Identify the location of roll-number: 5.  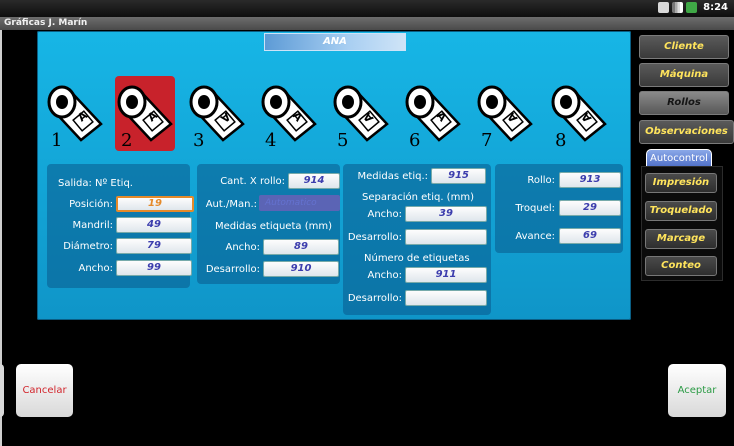
(343, 140).